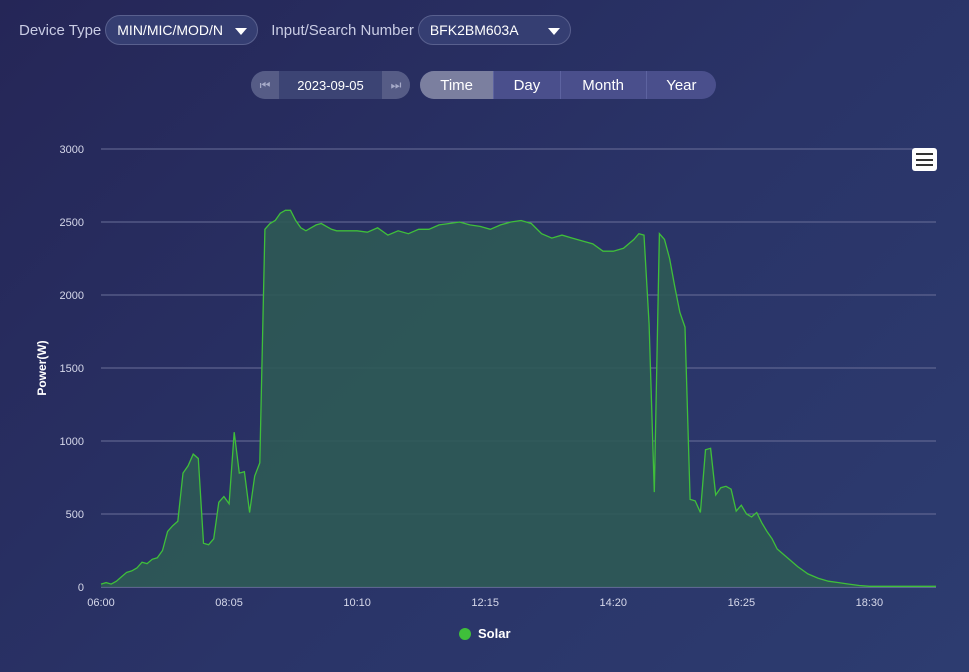 The image size is (969, 672). I want to click on y-tick-label: 500, so click(75, 515).